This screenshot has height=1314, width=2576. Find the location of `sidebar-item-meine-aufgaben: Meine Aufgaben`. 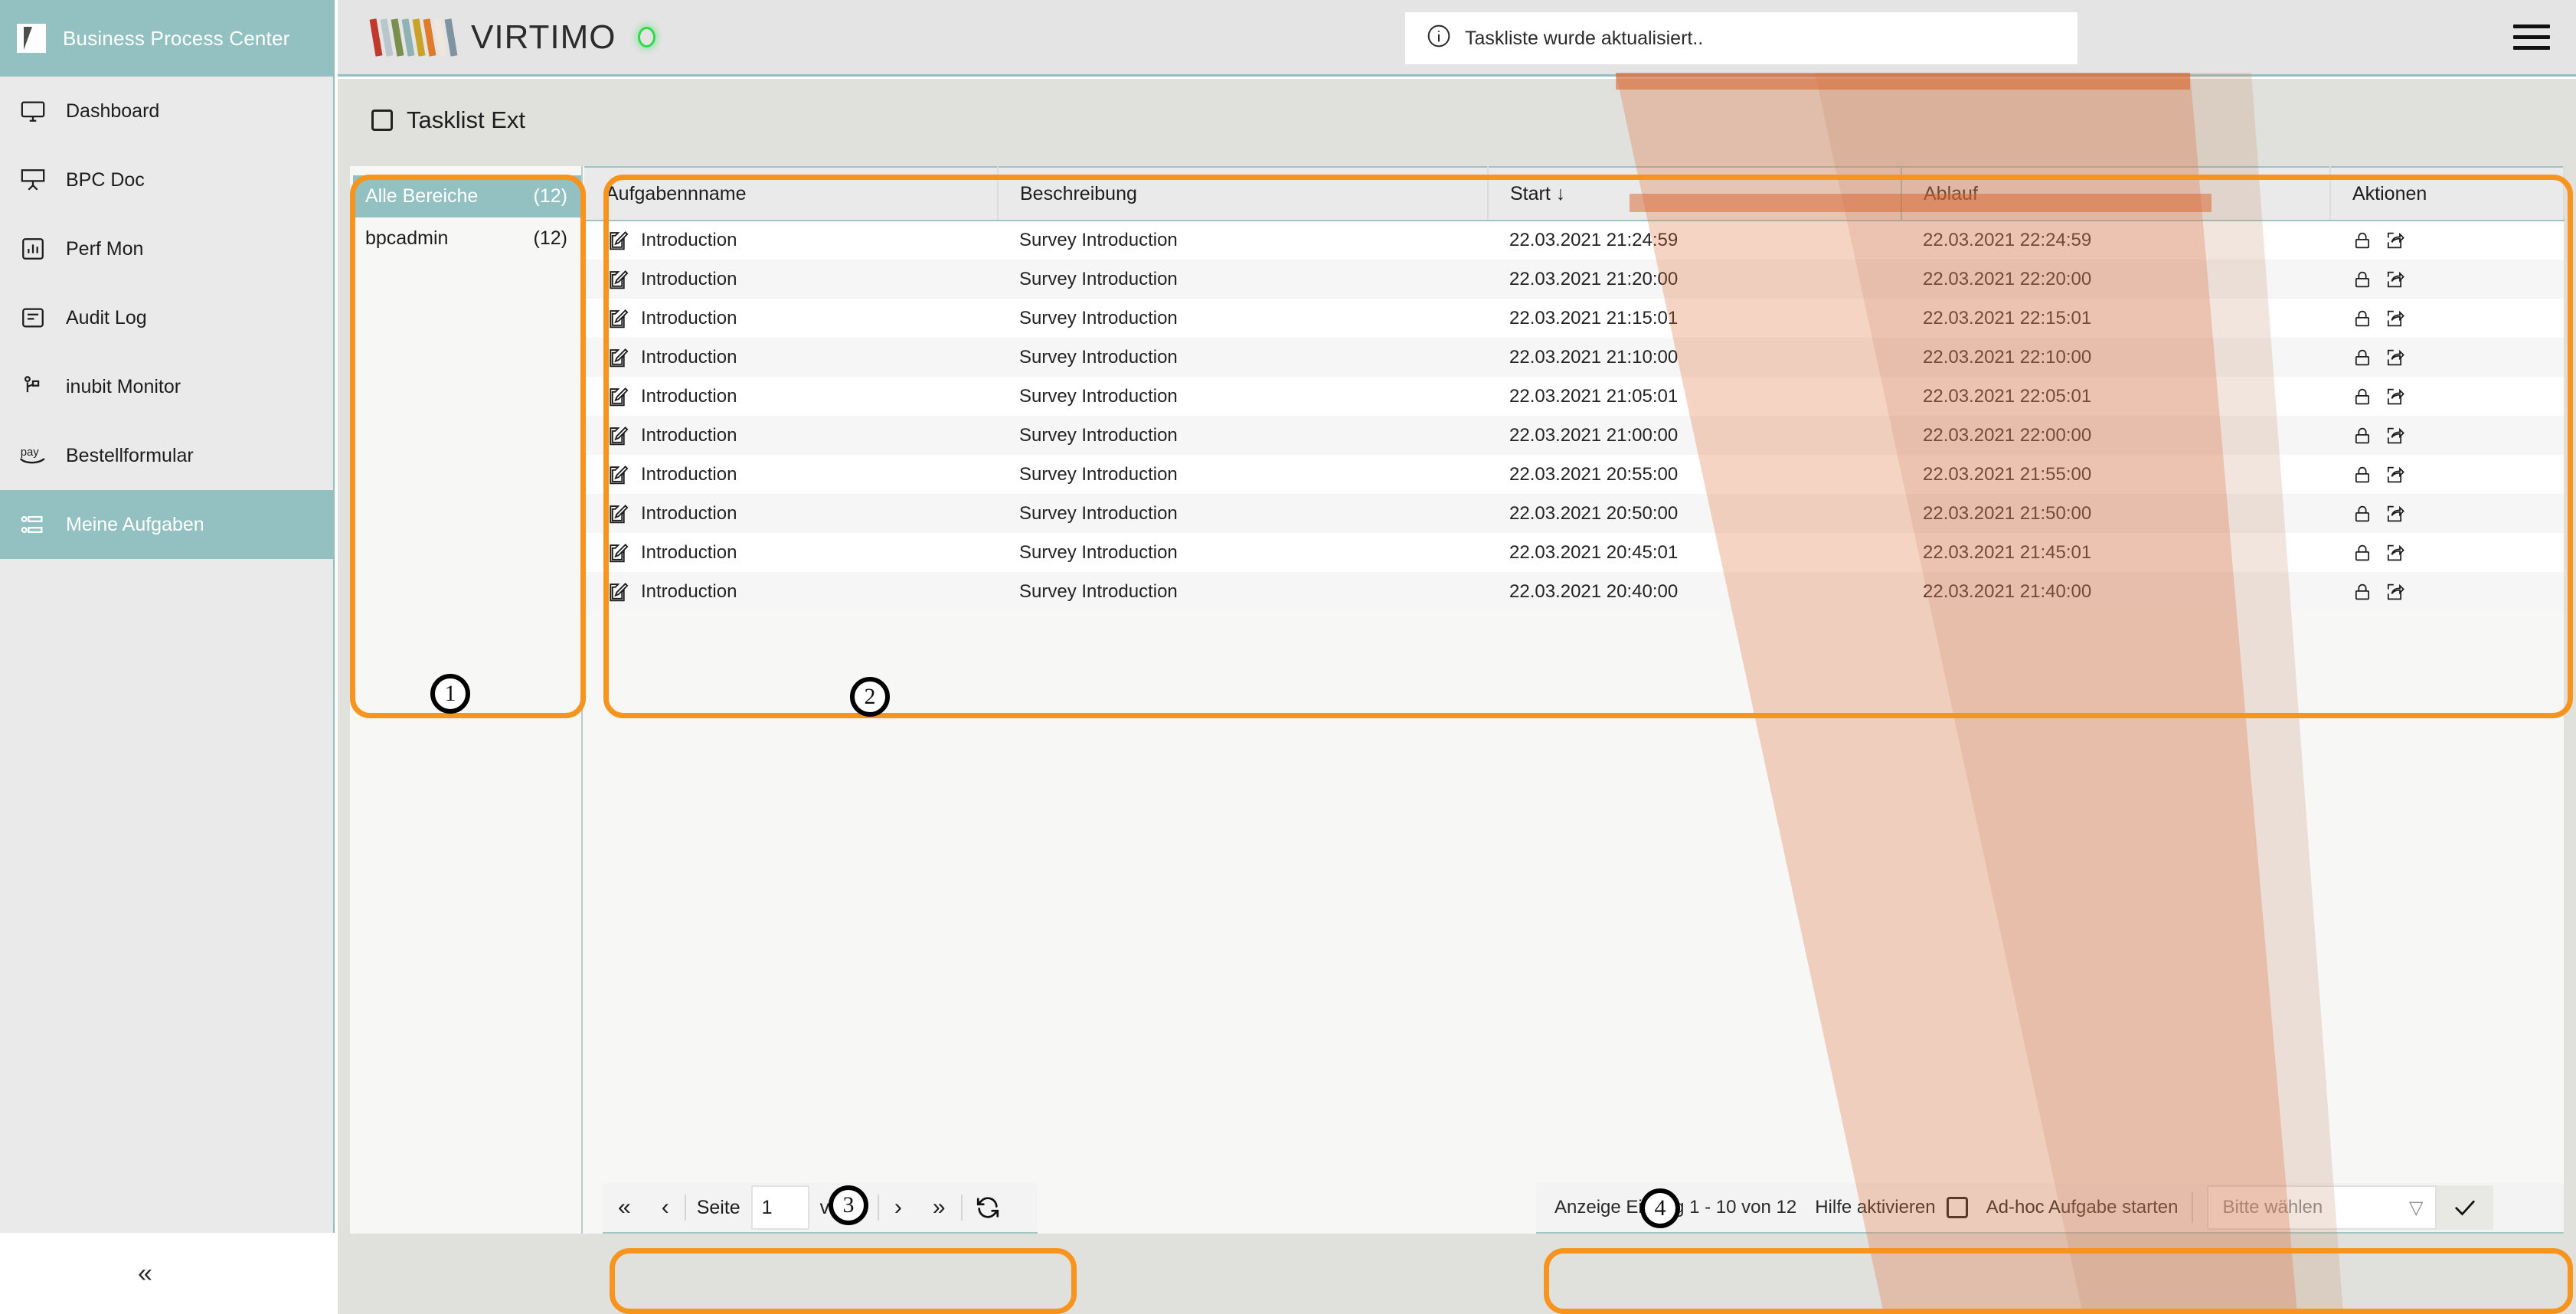

sidebar-item-meine-aufgaben: Meine Aufgaben is located at coordinates (166, 524).